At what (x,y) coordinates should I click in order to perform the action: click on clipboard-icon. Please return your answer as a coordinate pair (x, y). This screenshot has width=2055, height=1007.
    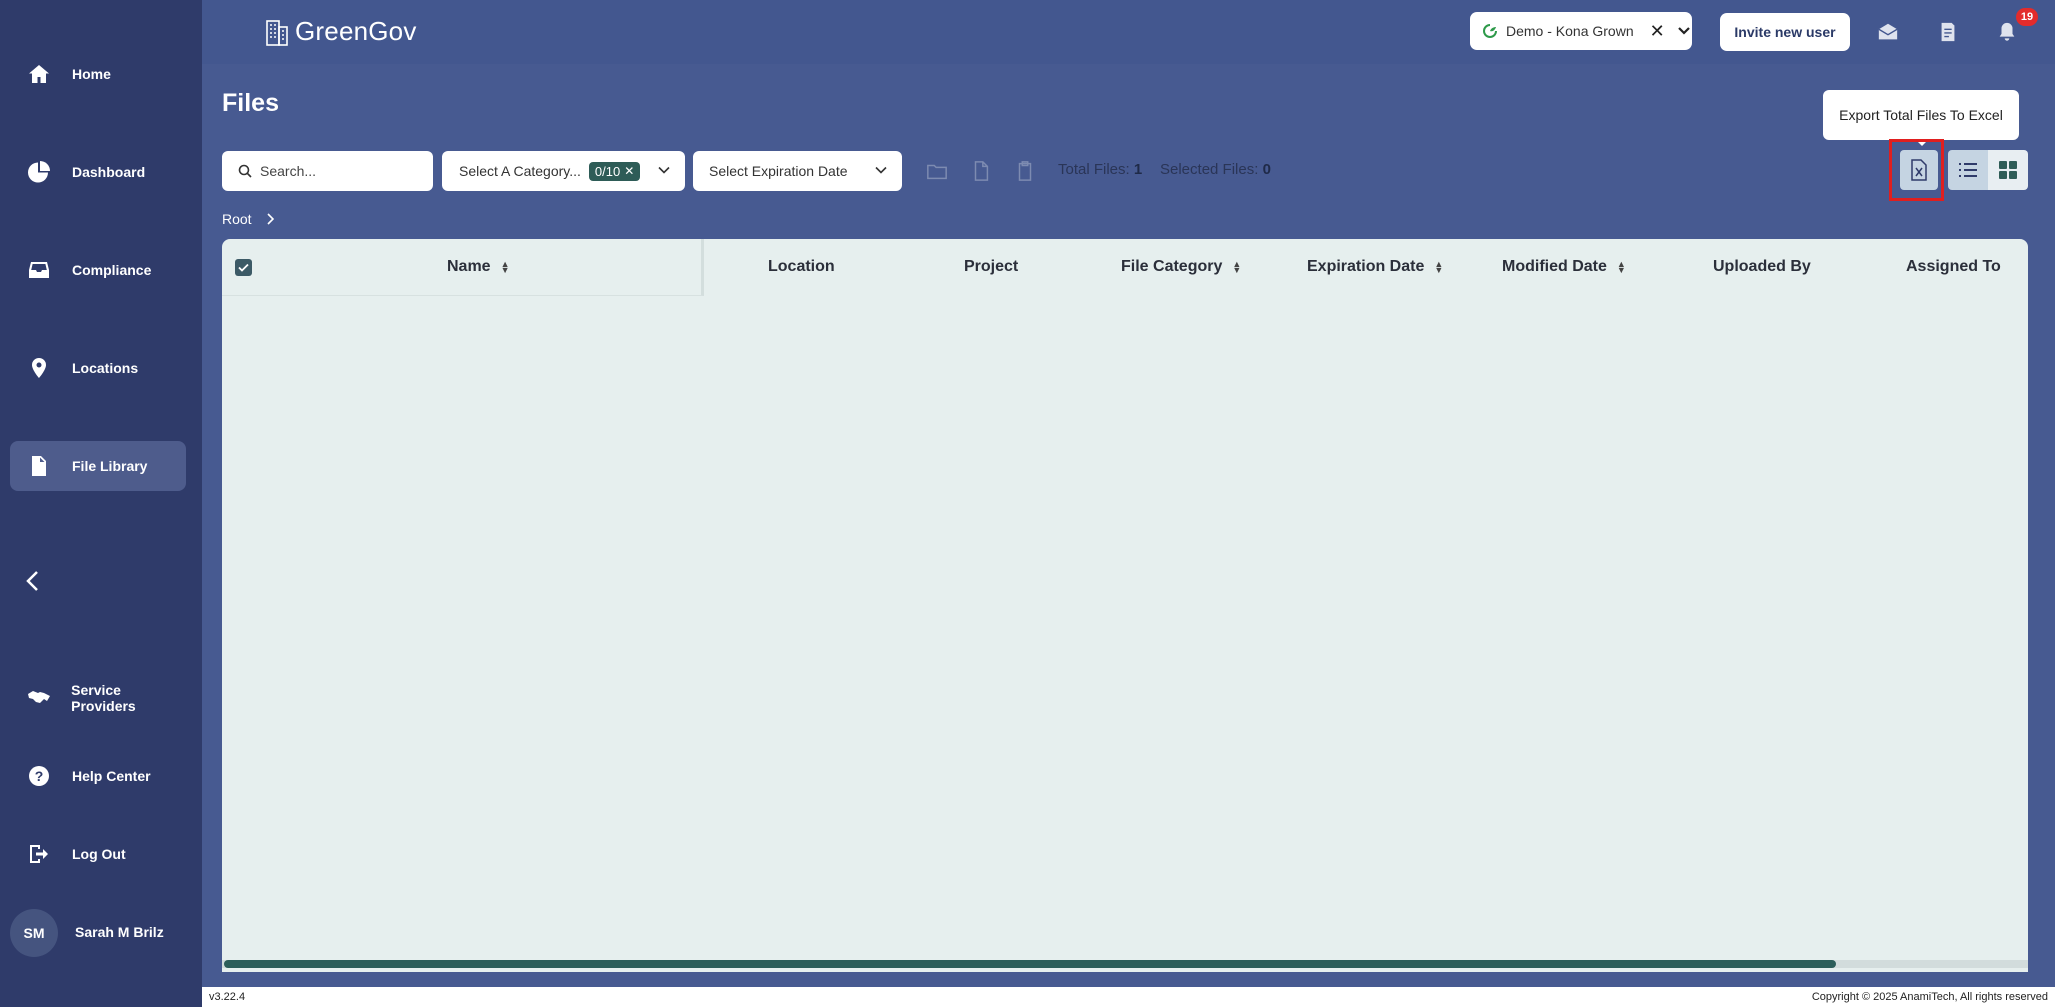
    Looking at the image, I should click on (1025, 171).